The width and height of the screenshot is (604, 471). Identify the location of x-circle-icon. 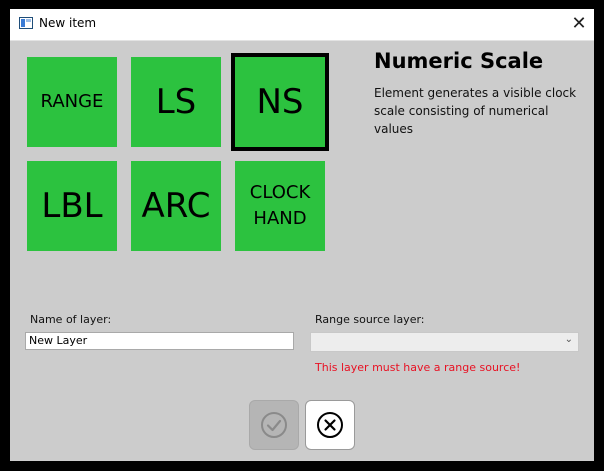
(330, 425).